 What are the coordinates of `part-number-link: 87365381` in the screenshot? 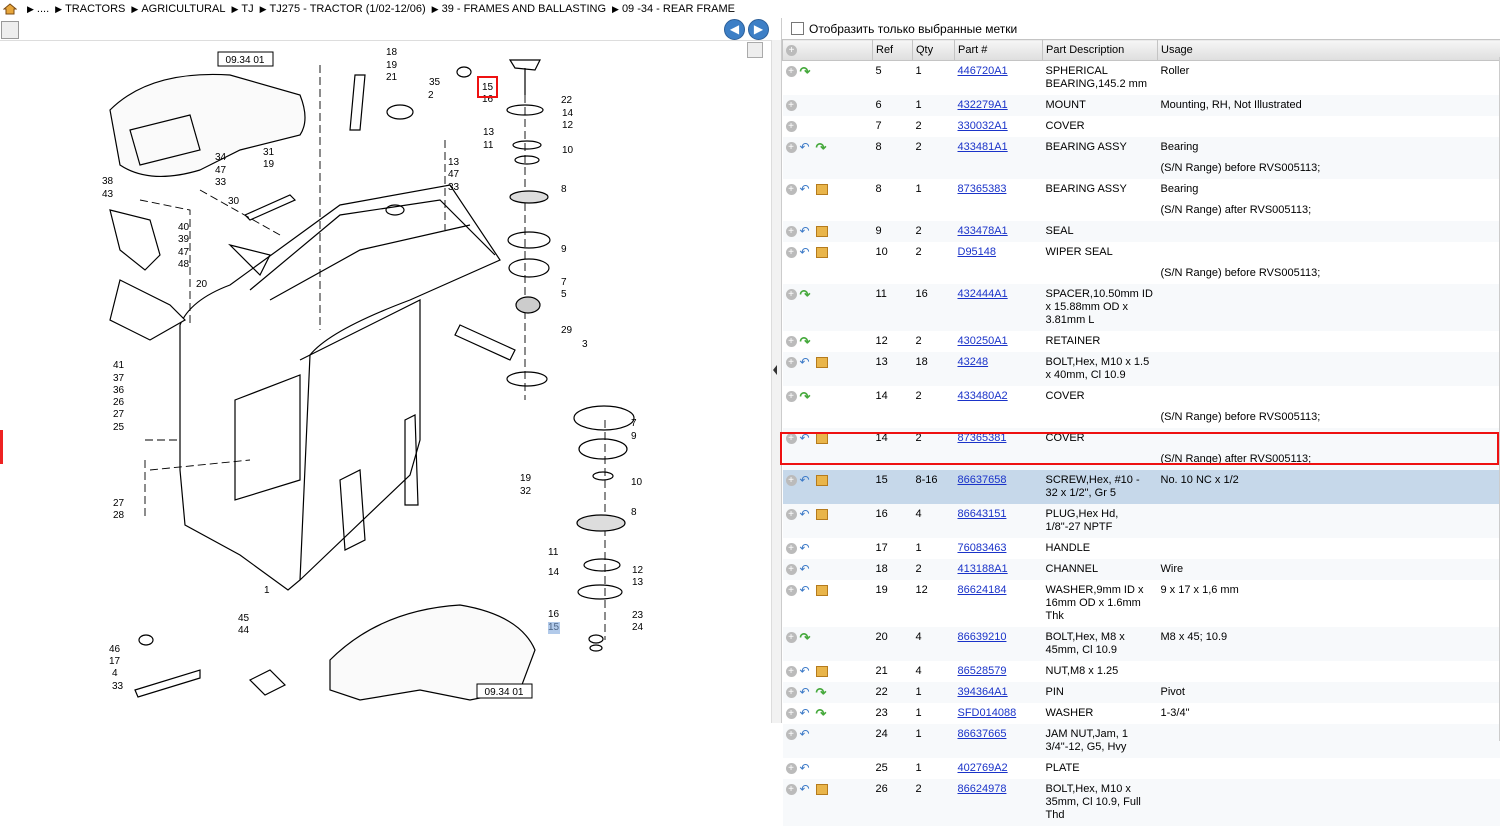 It's located at (982, 438).